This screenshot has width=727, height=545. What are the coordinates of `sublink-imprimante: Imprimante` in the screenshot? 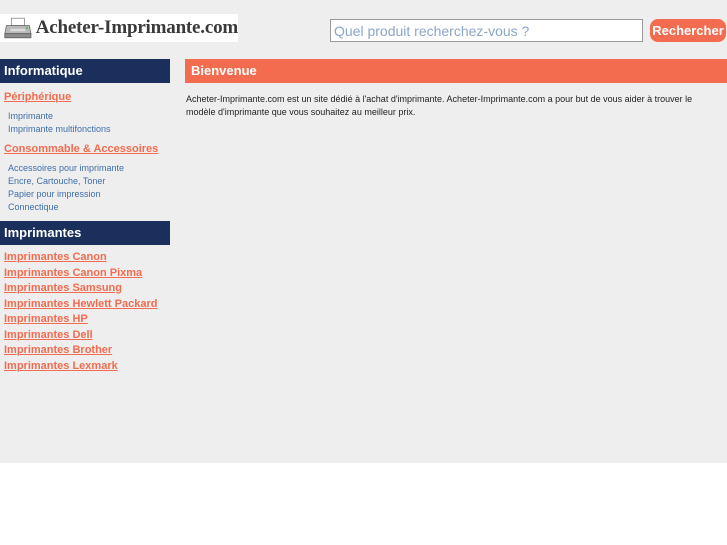 It's located at (85, 116).